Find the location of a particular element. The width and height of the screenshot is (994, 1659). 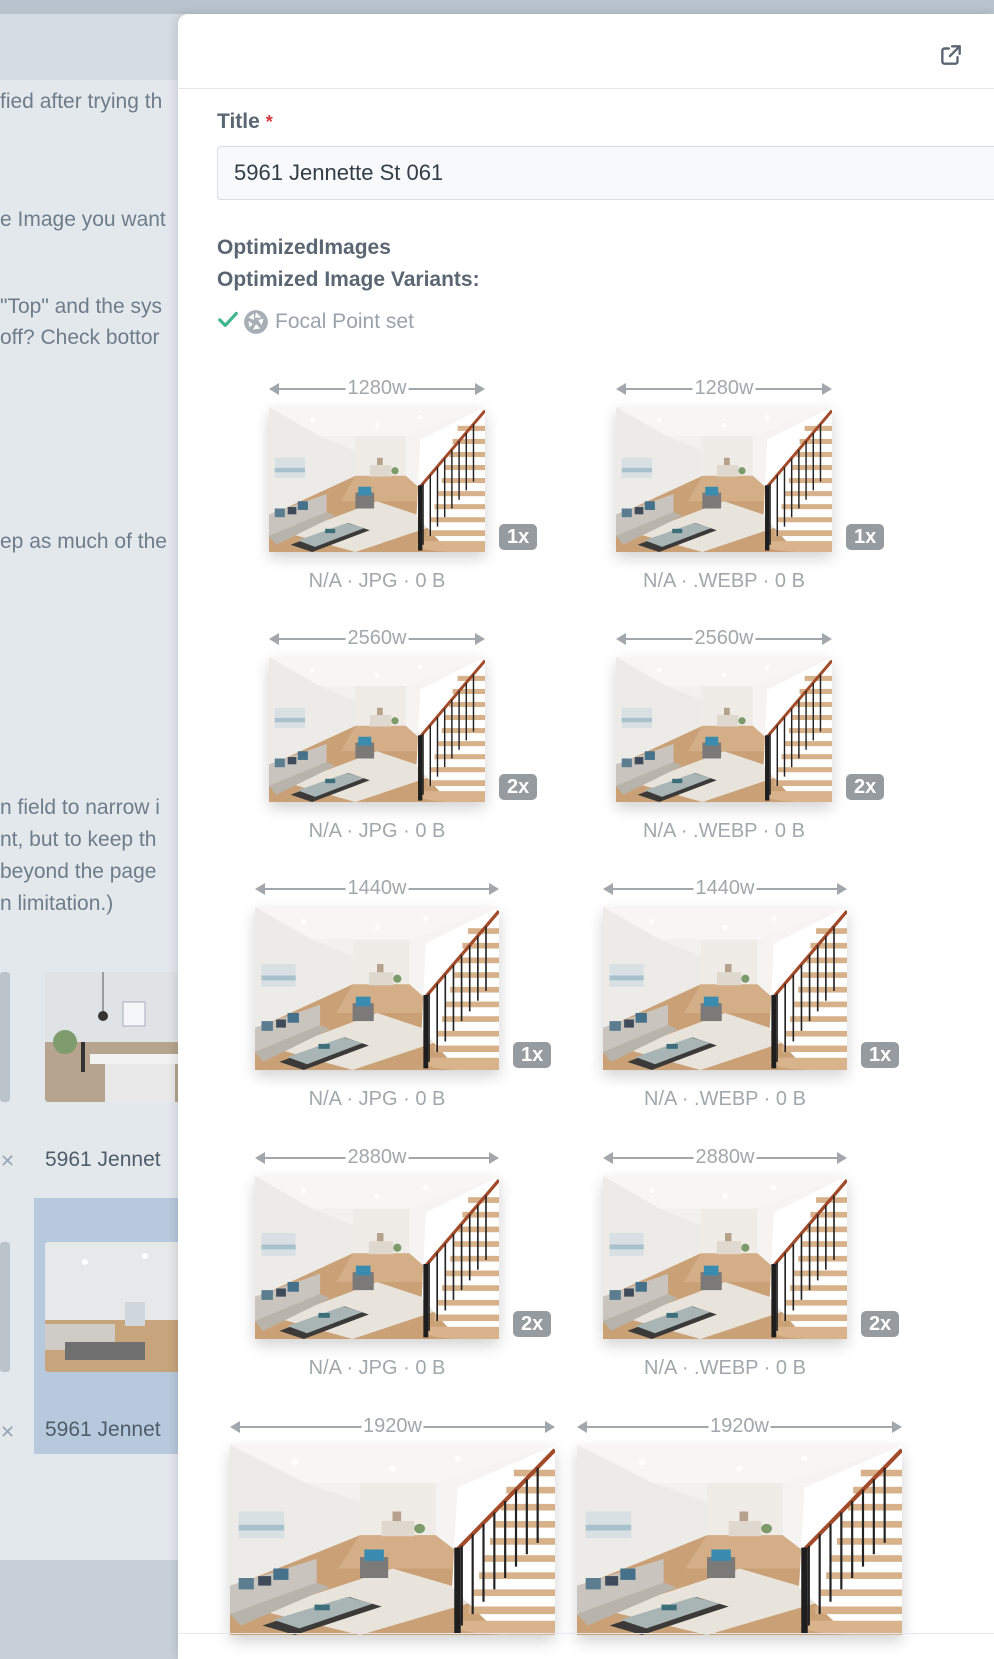

external-link-icon is located at coordinates (951, 55).